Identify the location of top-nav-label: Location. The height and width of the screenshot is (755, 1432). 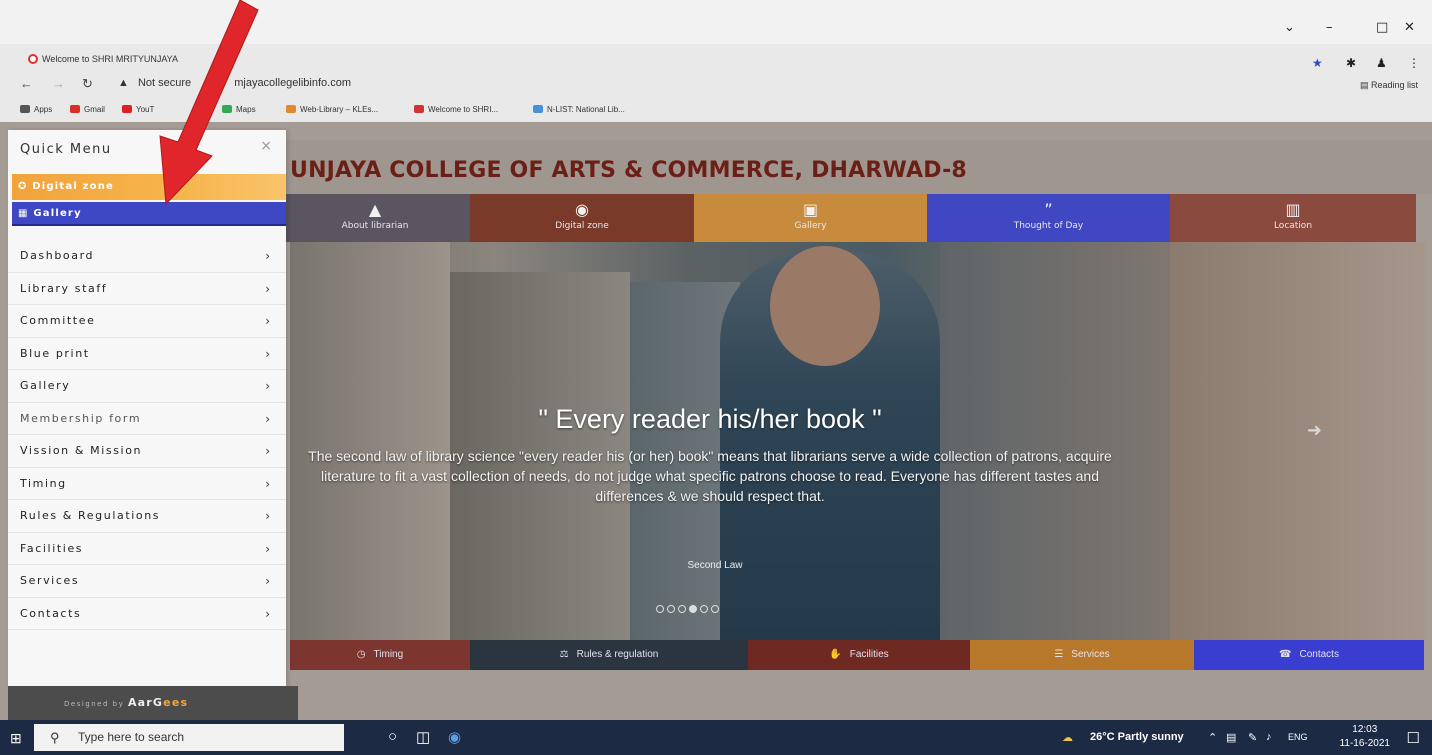
(1293, 226).